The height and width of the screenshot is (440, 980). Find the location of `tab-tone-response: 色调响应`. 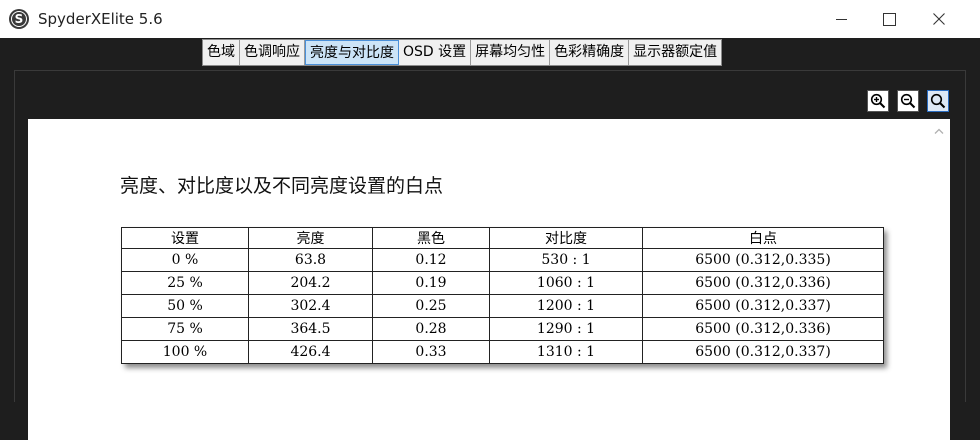

tab-tone-response: 色调响应 is located at coordinates (272, 52).